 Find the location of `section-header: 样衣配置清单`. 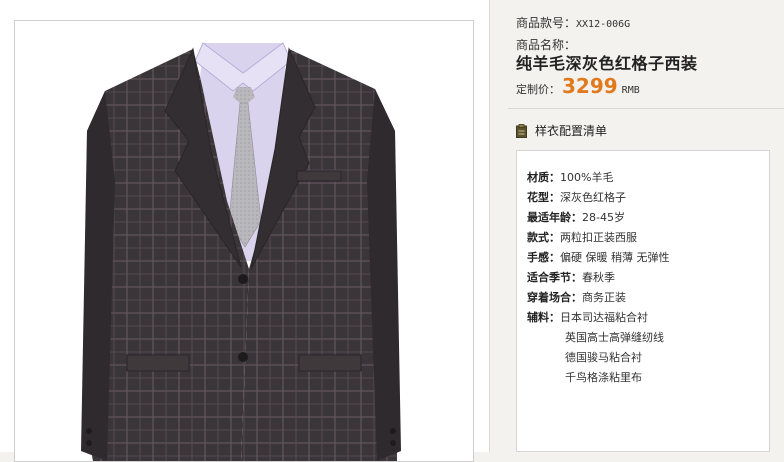

section-header: 样衣配置清单 is located at coordinates (561, 130).